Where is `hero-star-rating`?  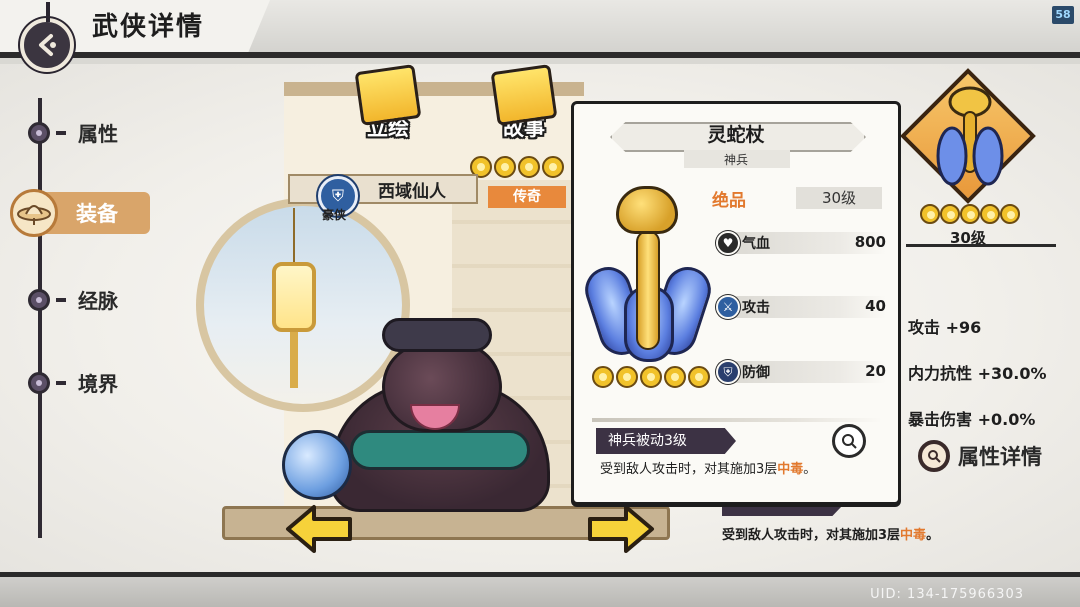
hero-star-rating is located at coordinates (517, 167).